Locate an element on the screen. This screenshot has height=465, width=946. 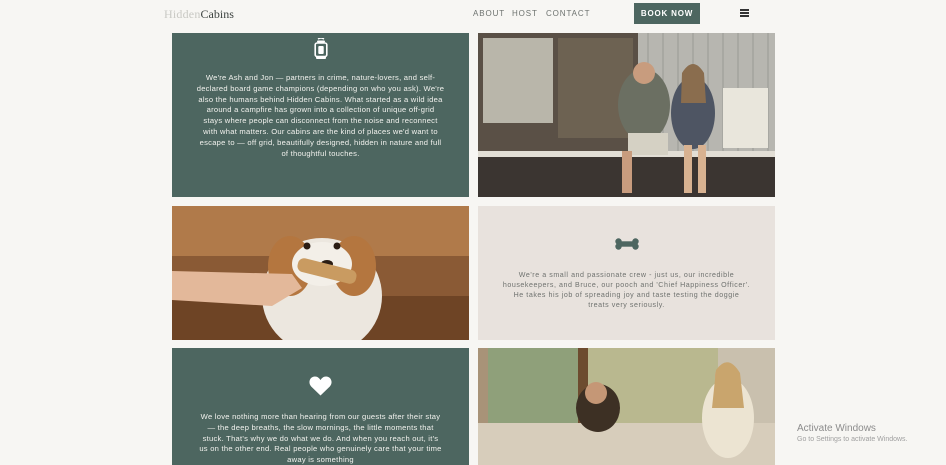
activate-windows-title: Activate Windows is located at coordinates (836, 428).